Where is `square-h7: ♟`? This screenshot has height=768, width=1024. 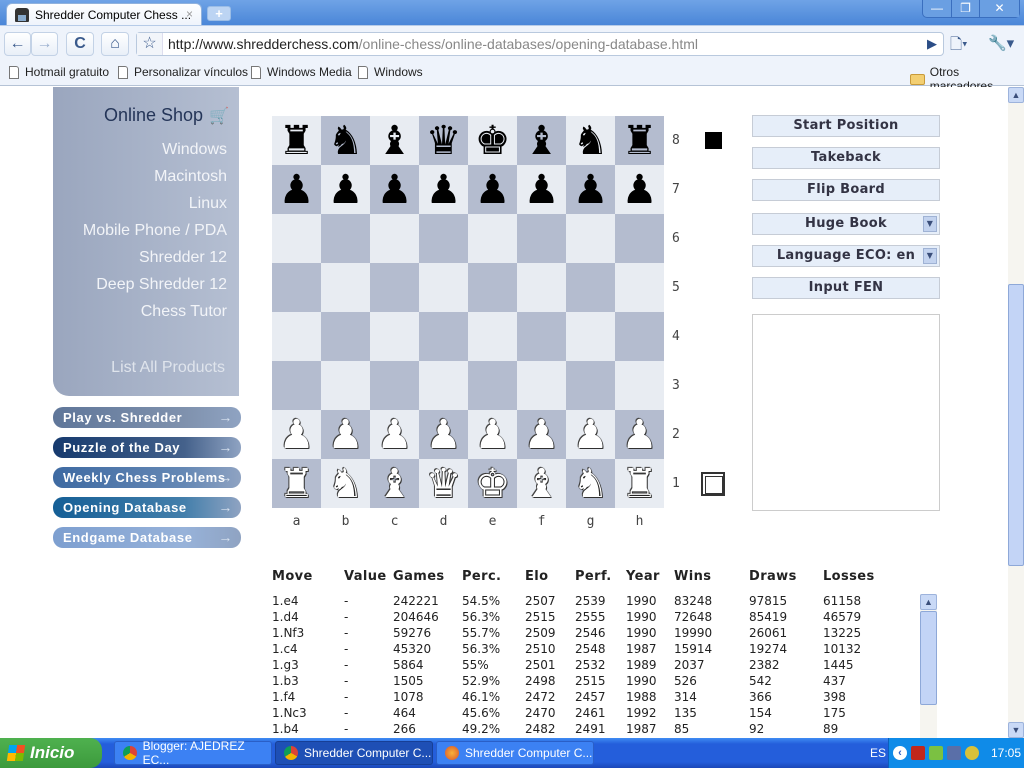
square-h7: ♟ is located at coordinates (639, 189).